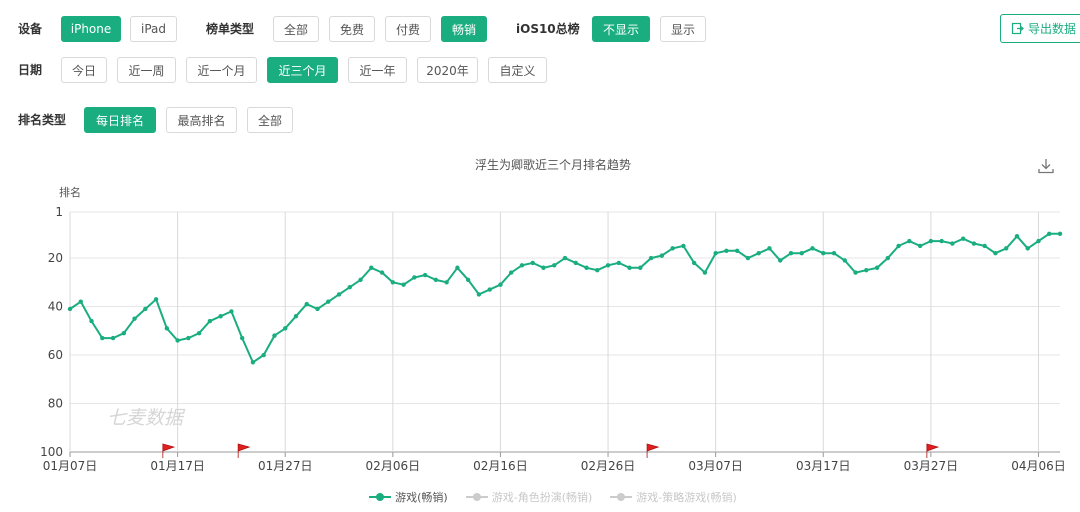 This screenshot has height=512, width=1080. I want to click on date-today-button: 今日, so click(84, 70).